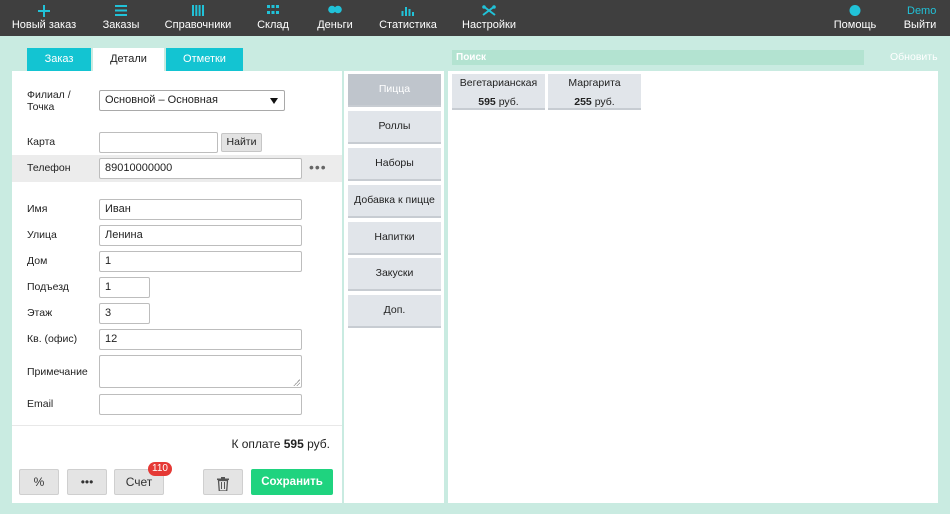 This screenshot has width=950, height=514. What do you see at coordinates (335, 18) in the screenshot?
I see `nav-money: Деньги` at bounding box center [335, 18].